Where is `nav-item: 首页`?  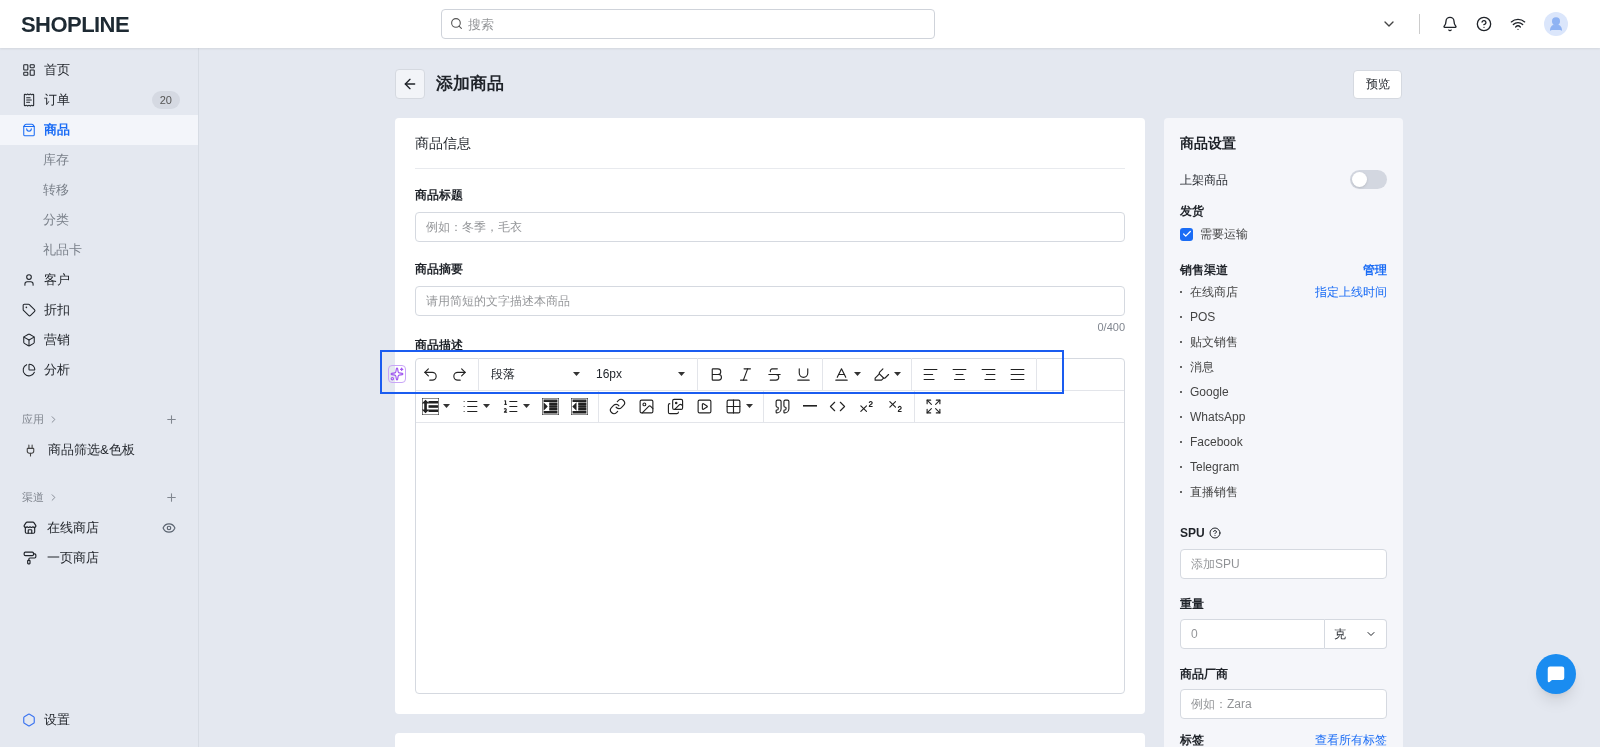
nav-item: 首页 is located at coordinates (99, 70).